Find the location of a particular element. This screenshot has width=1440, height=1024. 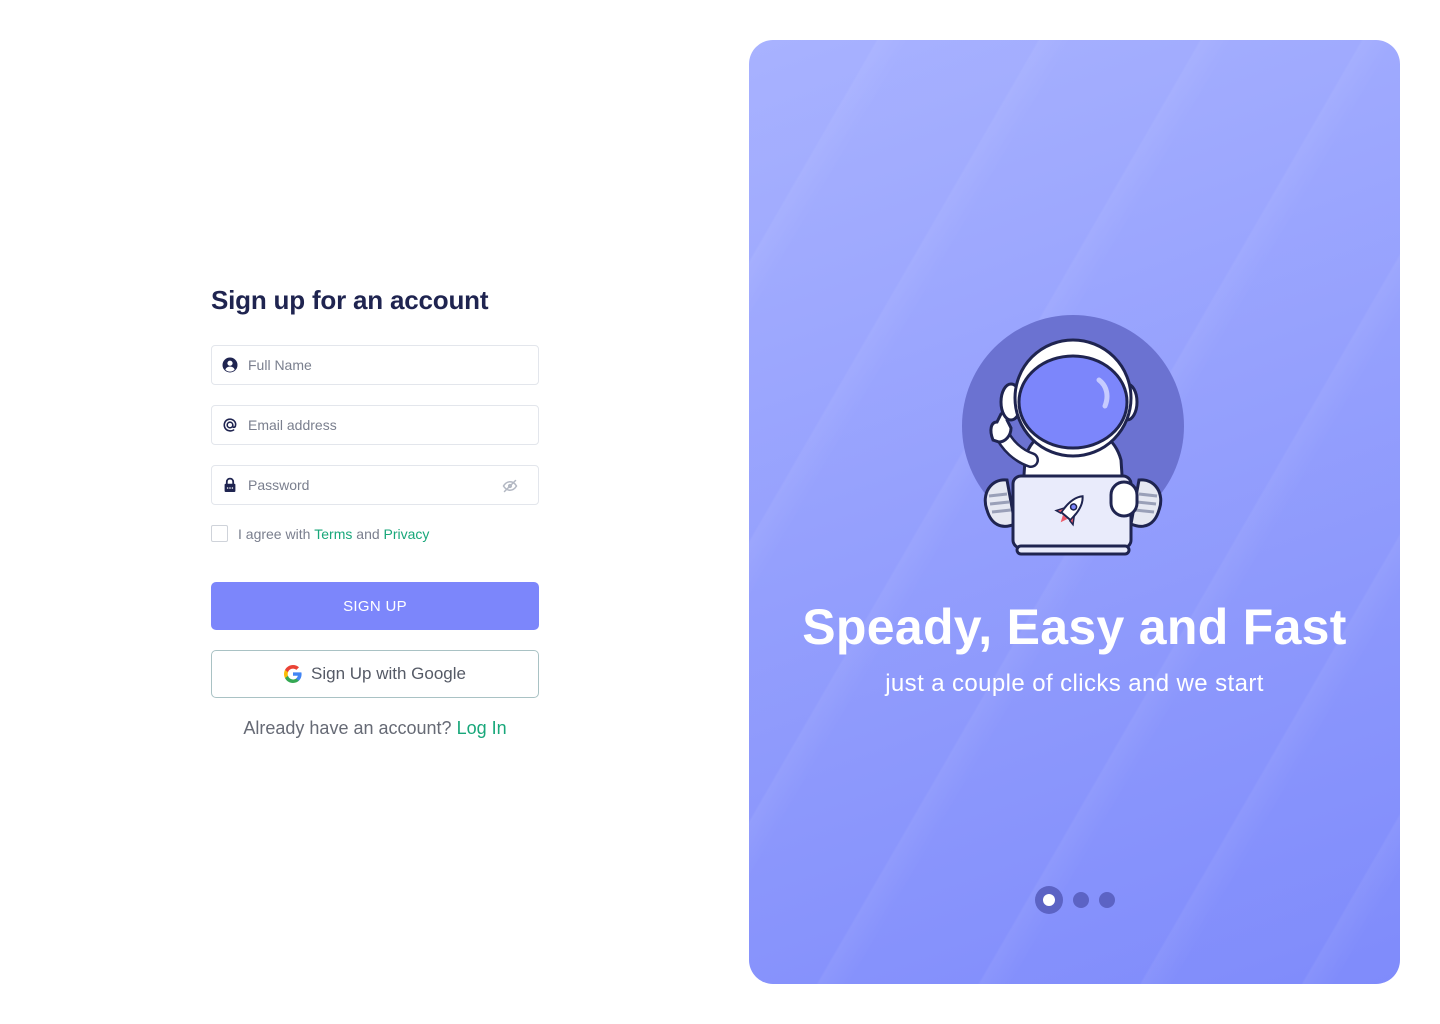

hero-headline: Speady, Easy and Fast is located at coordinates (1074, 627).